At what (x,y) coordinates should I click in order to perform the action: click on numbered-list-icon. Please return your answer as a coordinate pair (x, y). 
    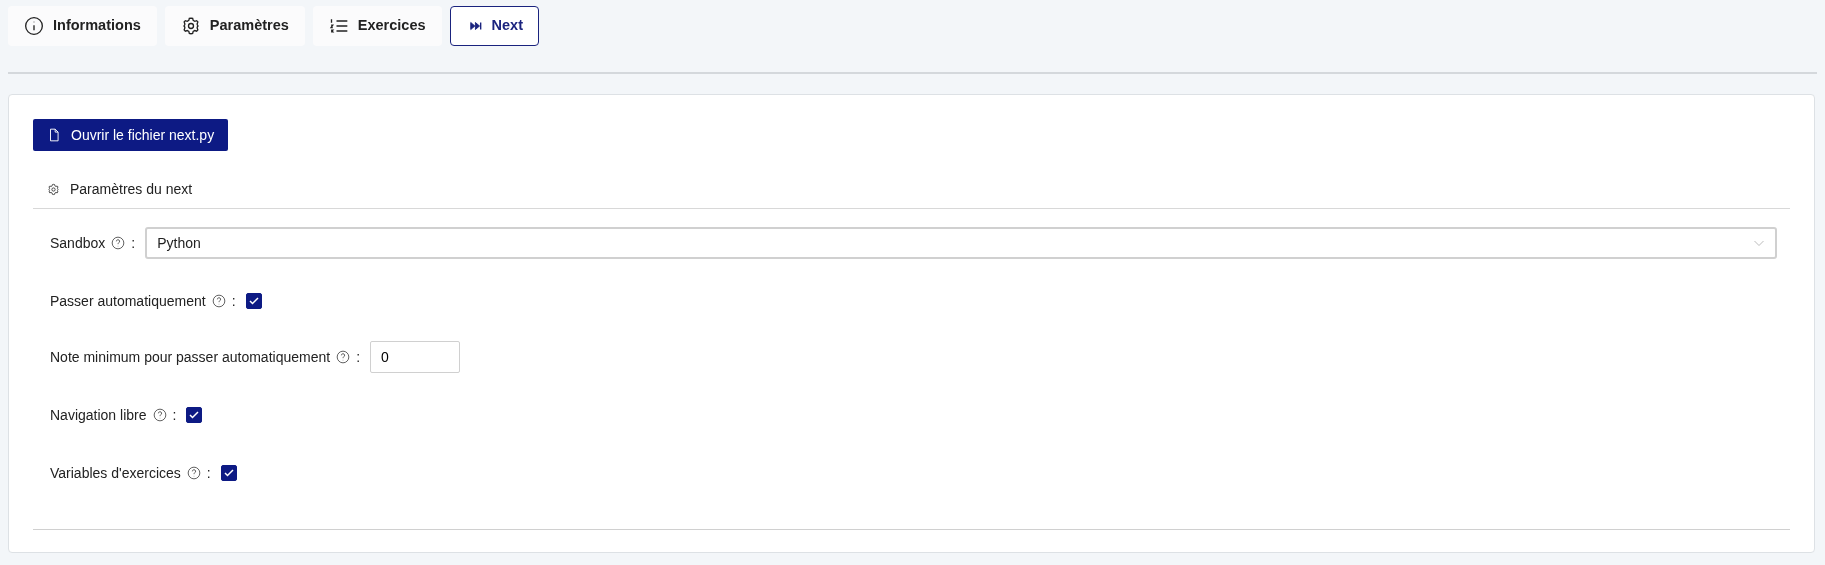
    Looking at the image, I should click on (338, 26).